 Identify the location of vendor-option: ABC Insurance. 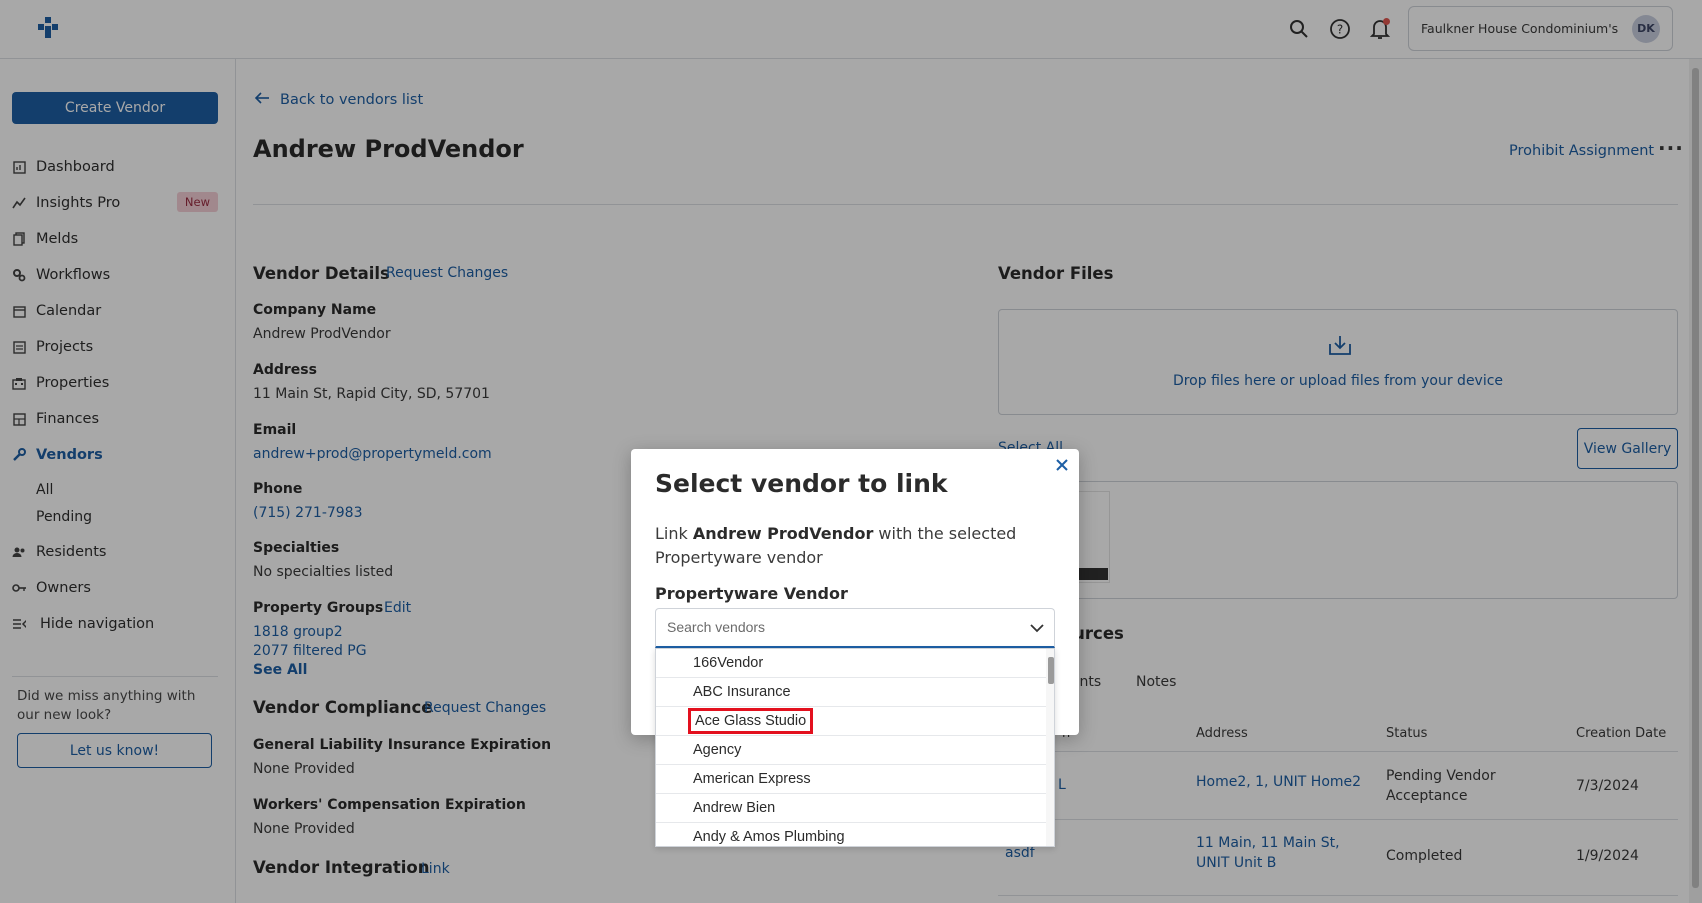
(851, 692).